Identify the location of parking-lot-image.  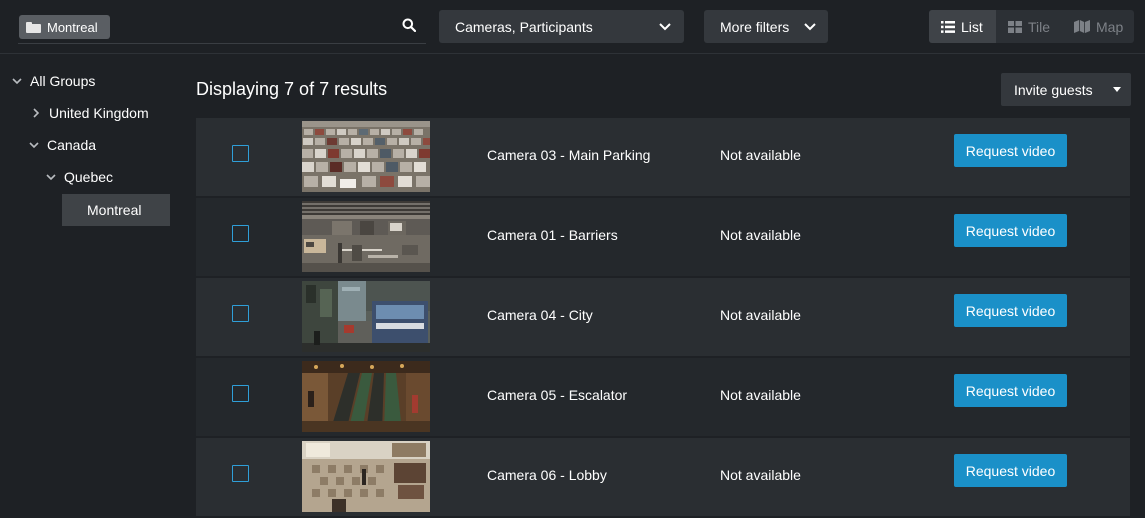
(366, 156).